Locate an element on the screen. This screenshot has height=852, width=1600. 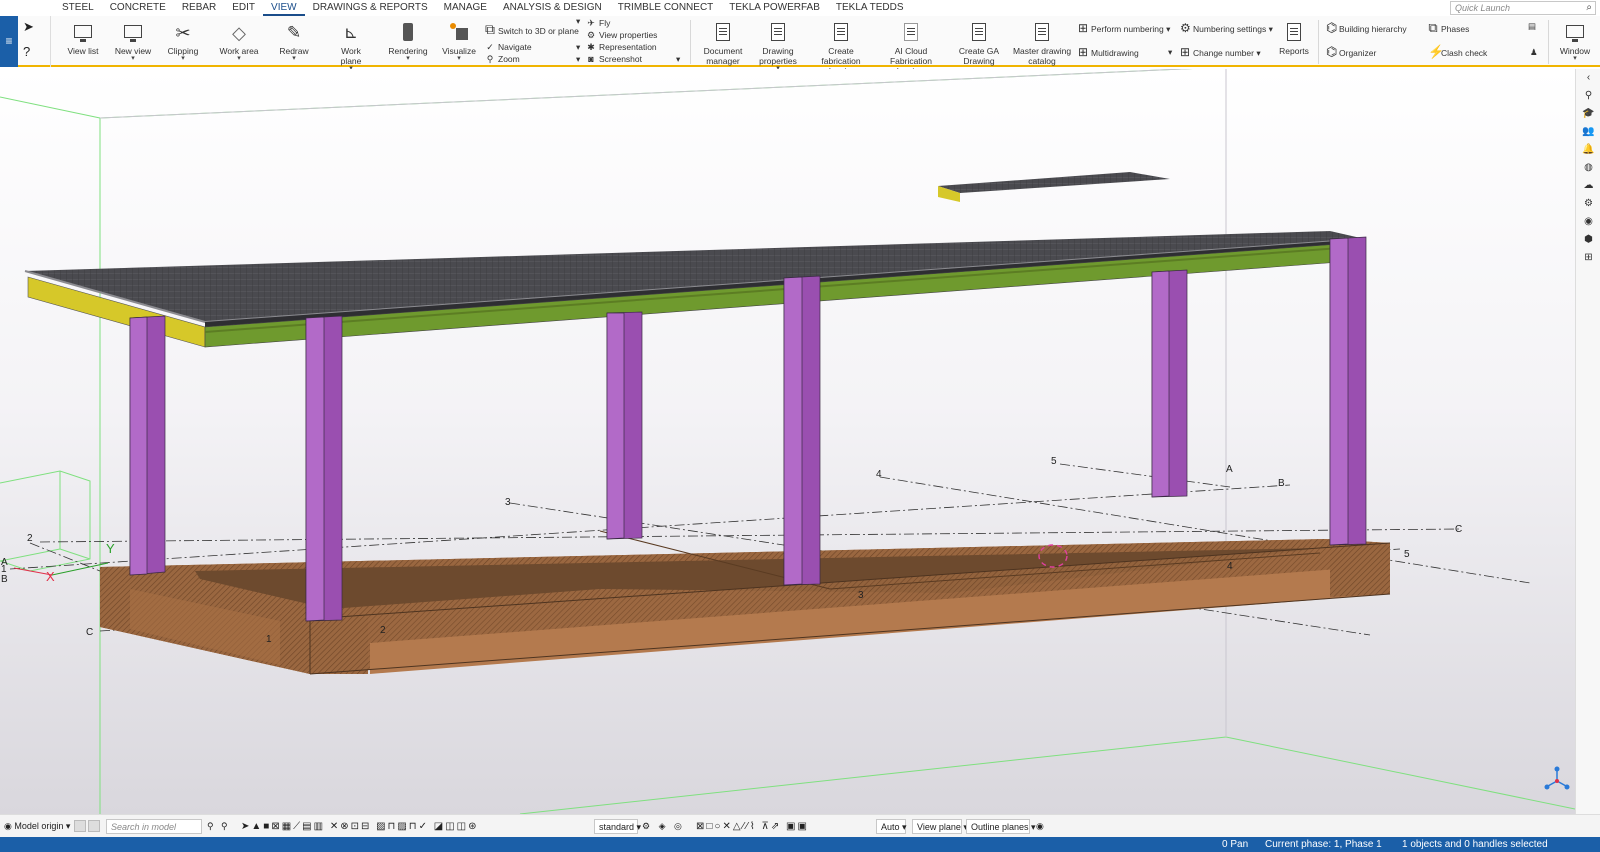
quick-launch-input: Quick Launch ⌕ is located at coordinates (1523, 8).